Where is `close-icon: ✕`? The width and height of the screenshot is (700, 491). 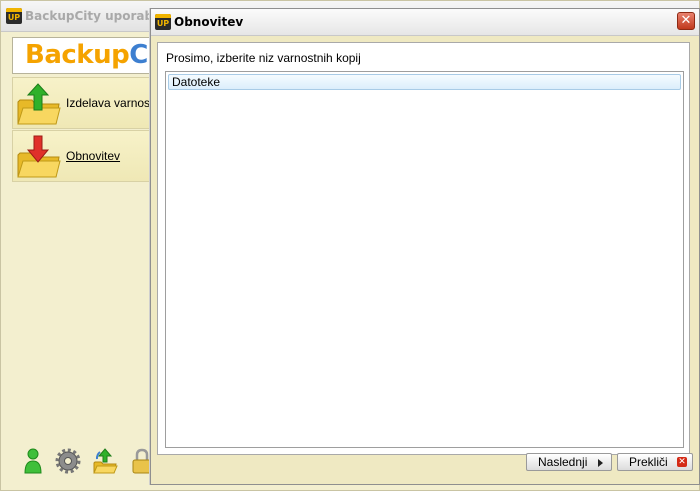 close-icon: ✕ is located at coordinates (686, 20).